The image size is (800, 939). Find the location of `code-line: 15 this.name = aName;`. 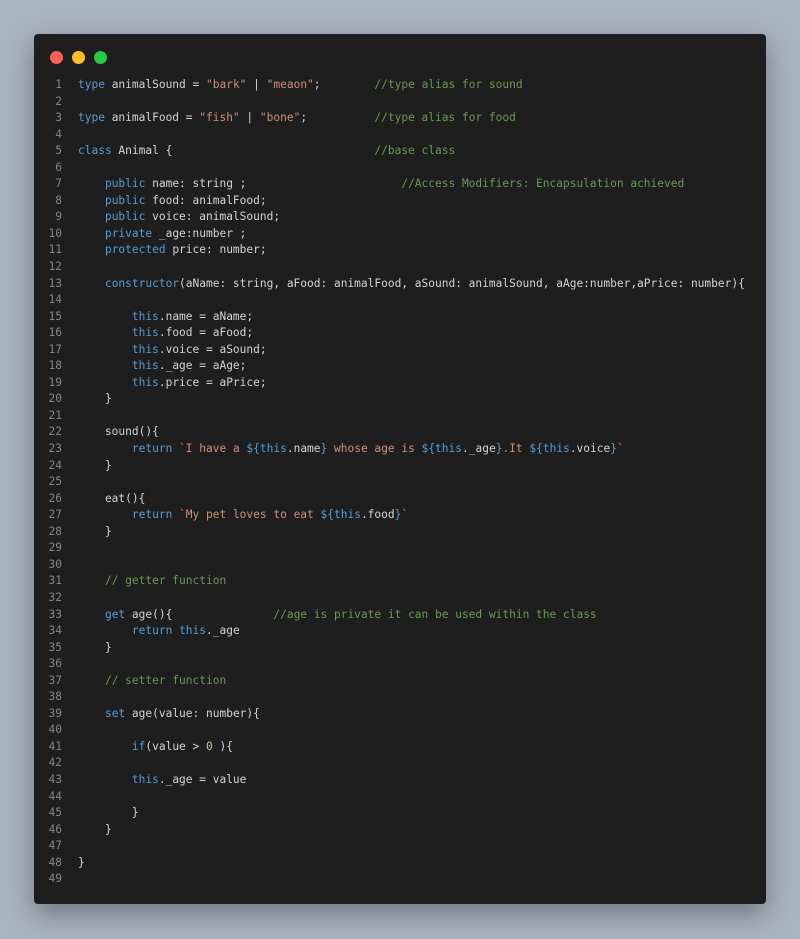

code-line: 15 this.name = aName; is located at coordinates (400, 317).